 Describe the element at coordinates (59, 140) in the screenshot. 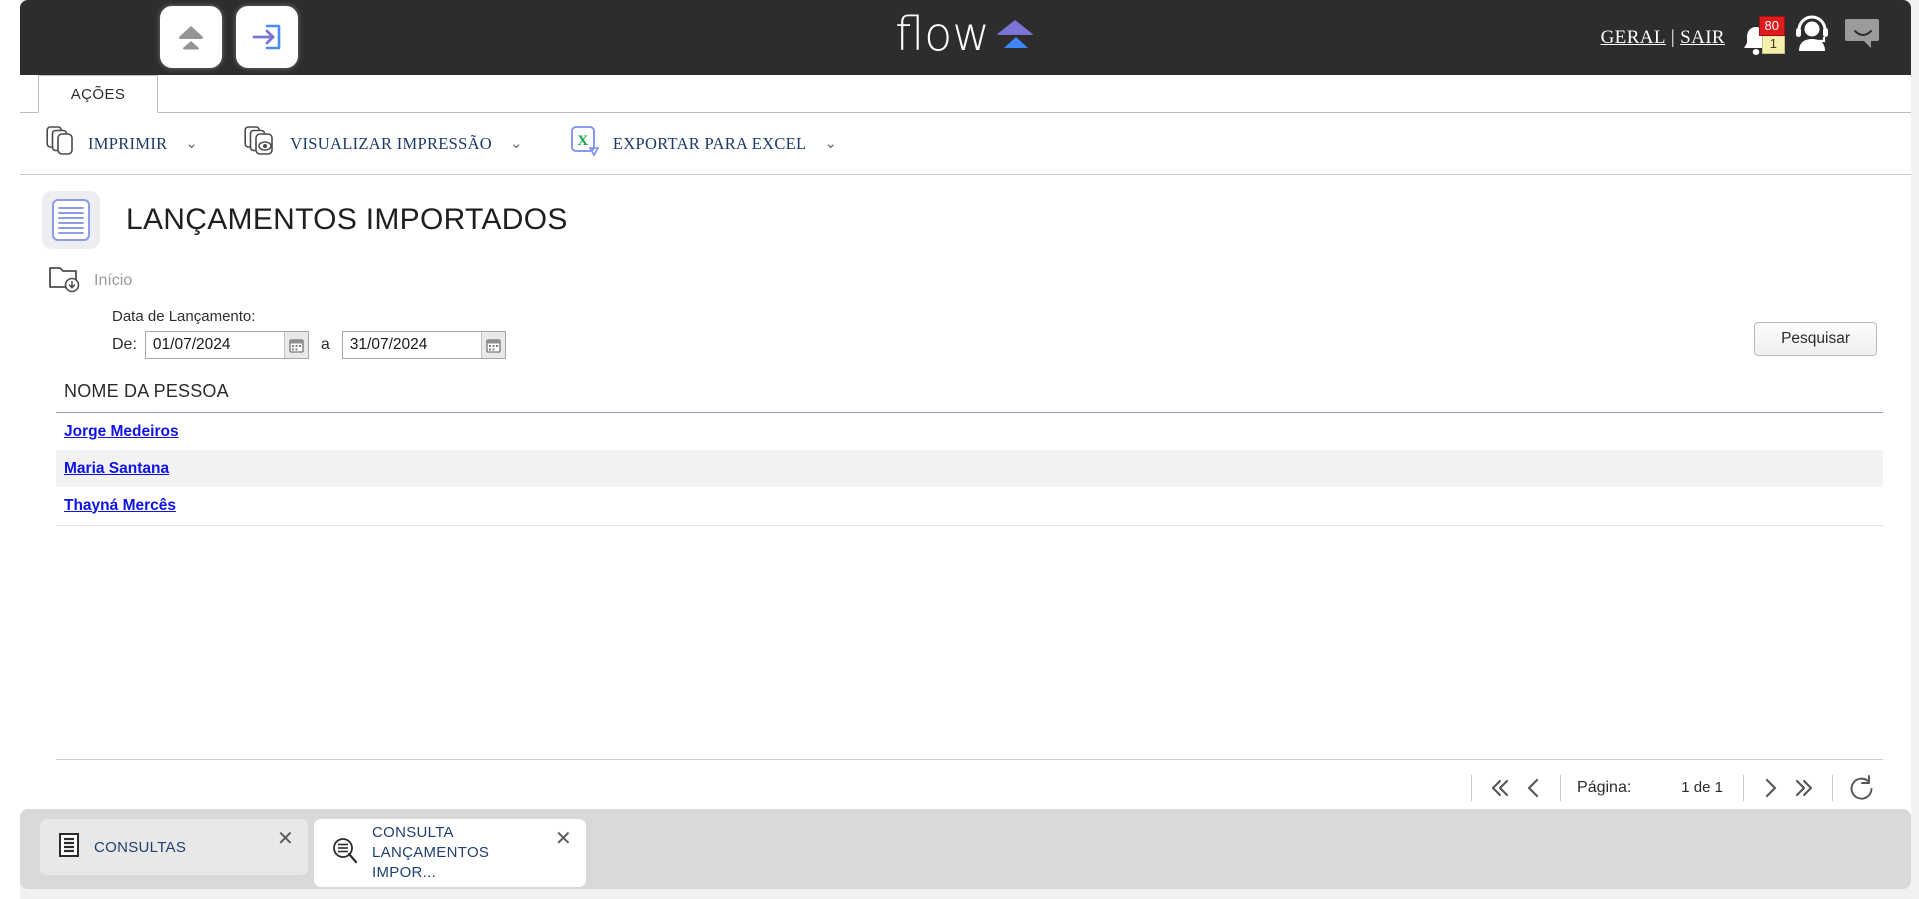

I see `print-copies-glyph` at that location.